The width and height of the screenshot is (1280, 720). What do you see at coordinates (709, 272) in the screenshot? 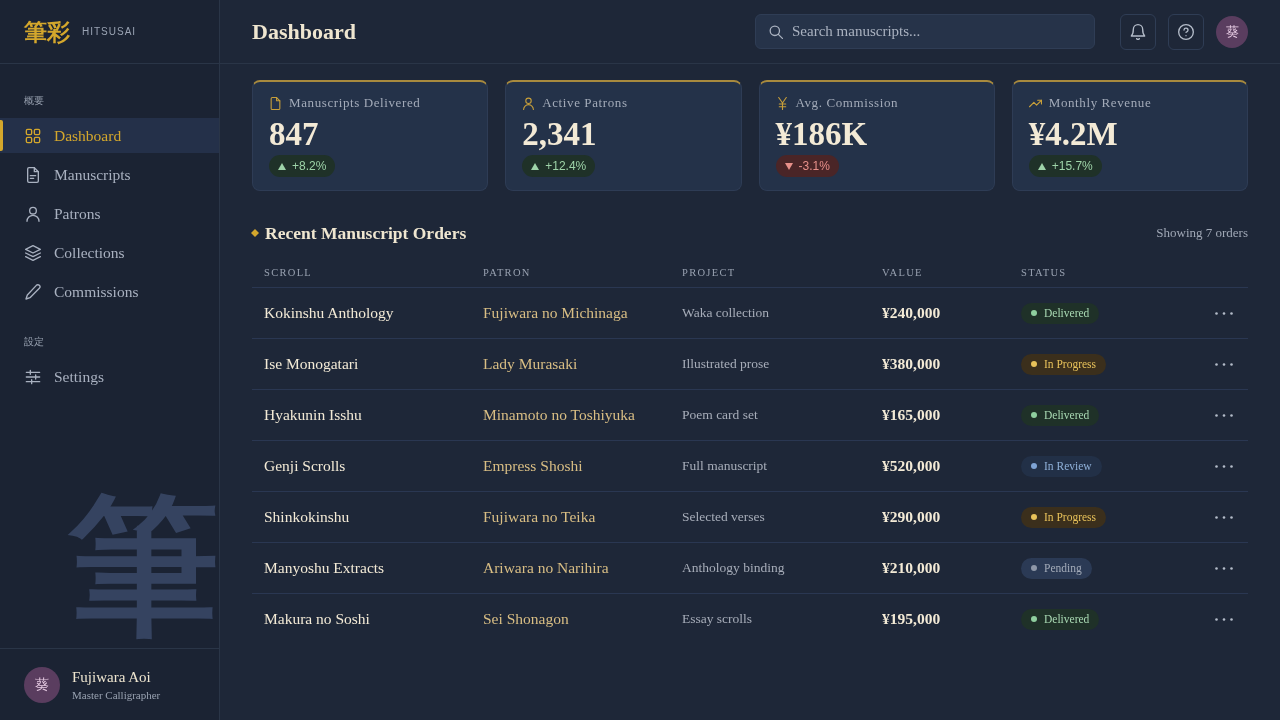
I see `column-header: PROJECT` at bounding box center [709, 272].